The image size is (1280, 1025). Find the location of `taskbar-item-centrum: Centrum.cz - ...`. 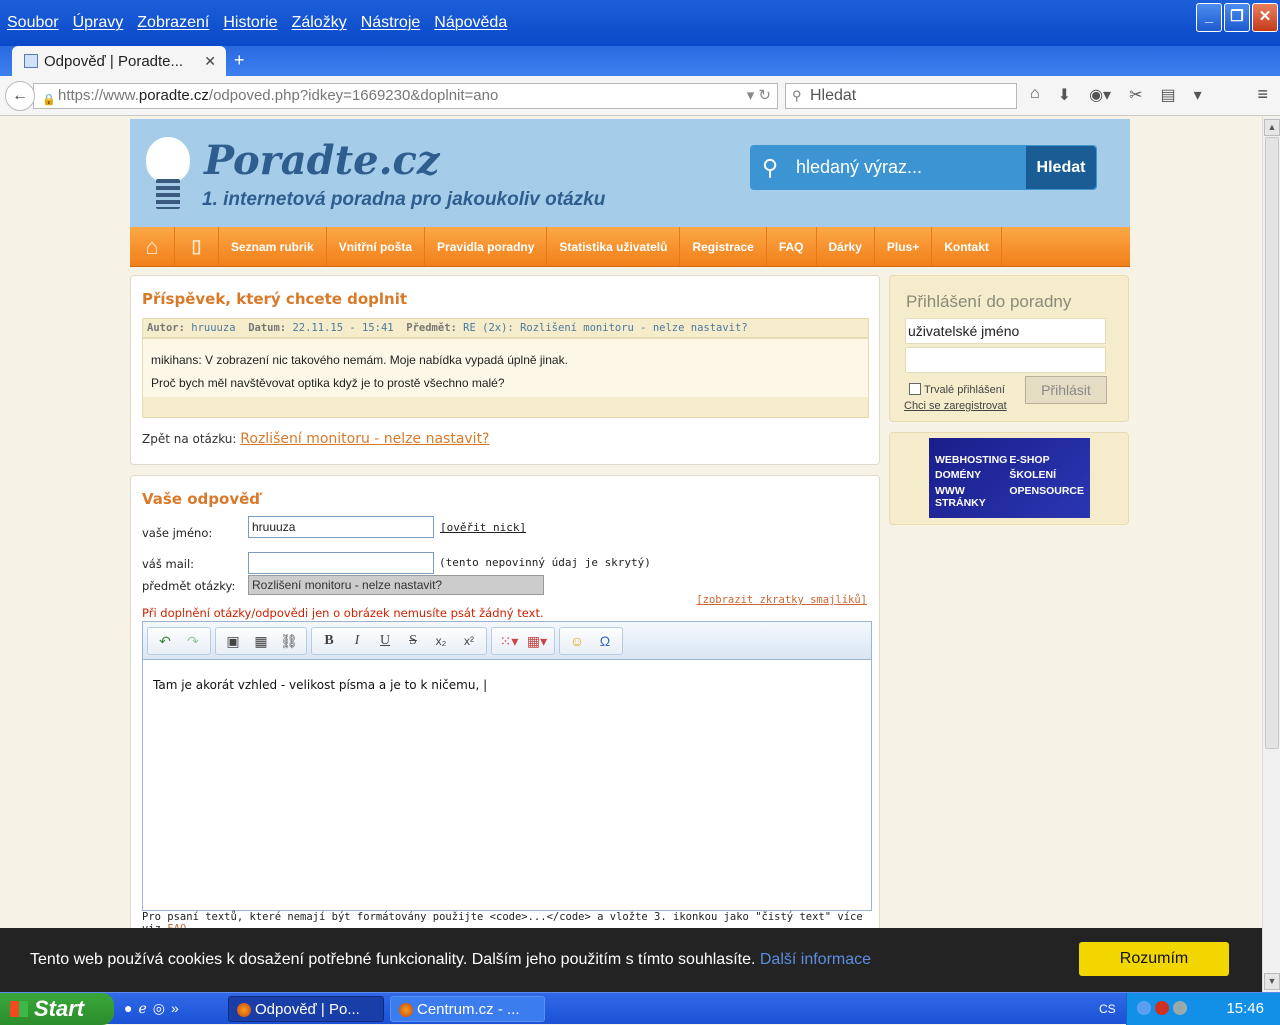

taskbar-item-centrum: Centrum.cz - ... is located at coordinates (467, 1009).